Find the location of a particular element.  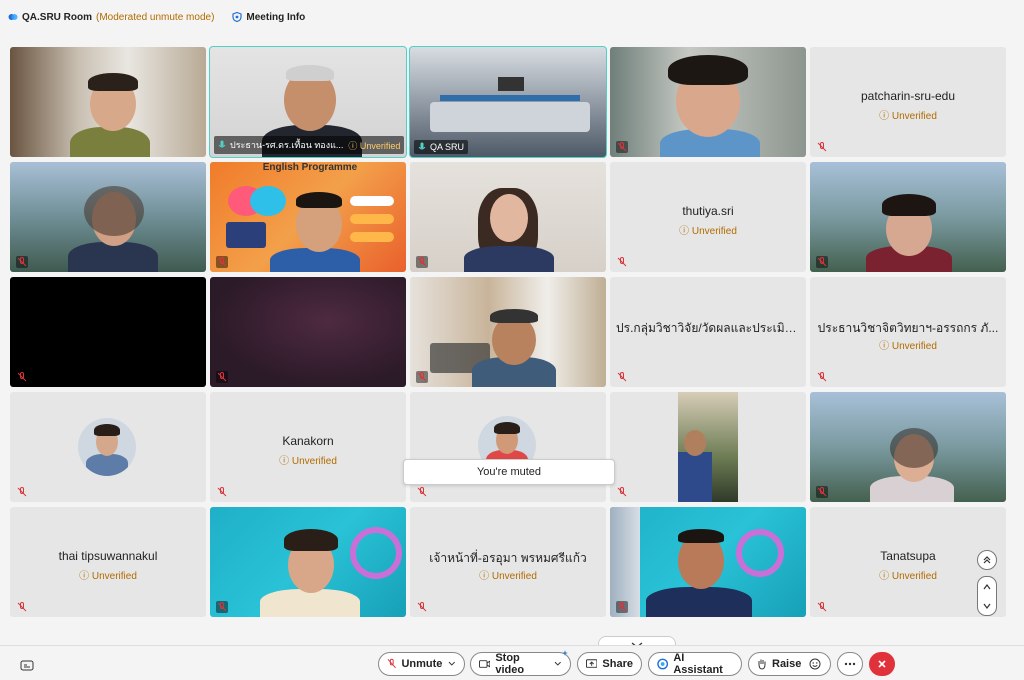

captions-icon is located at coordinates (27, 666).